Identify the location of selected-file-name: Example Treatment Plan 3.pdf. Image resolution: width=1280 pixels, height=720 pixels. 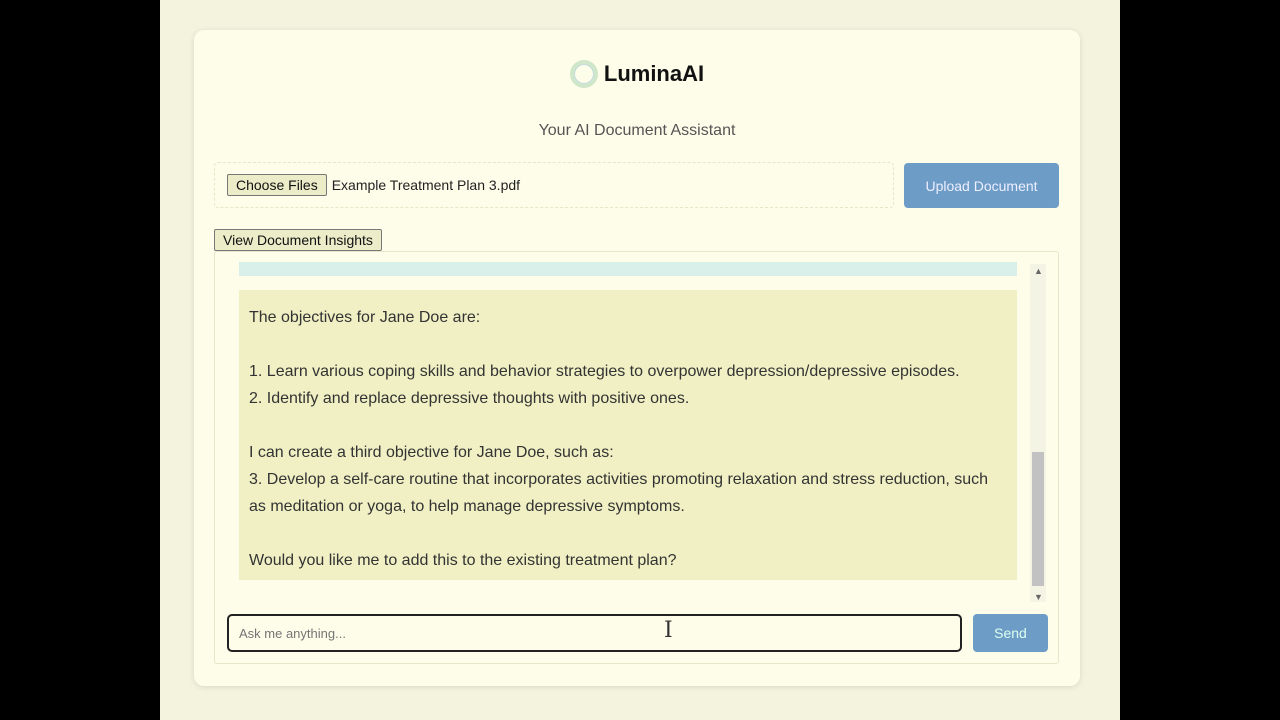
(426, 185).